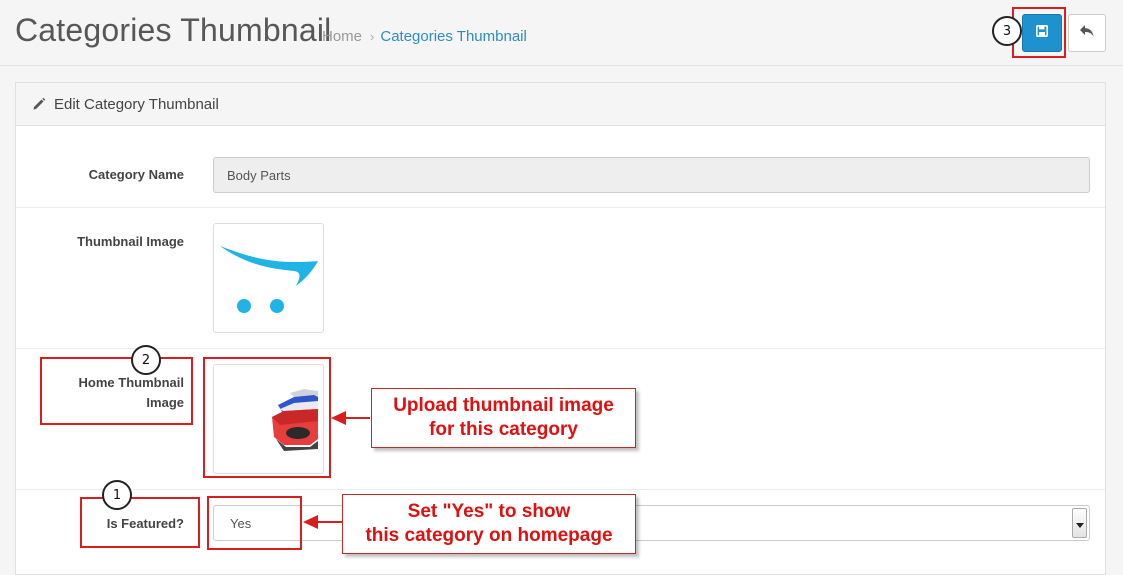  I want to click on callout-featured-line2: this category on homepage, so click(489, 535).